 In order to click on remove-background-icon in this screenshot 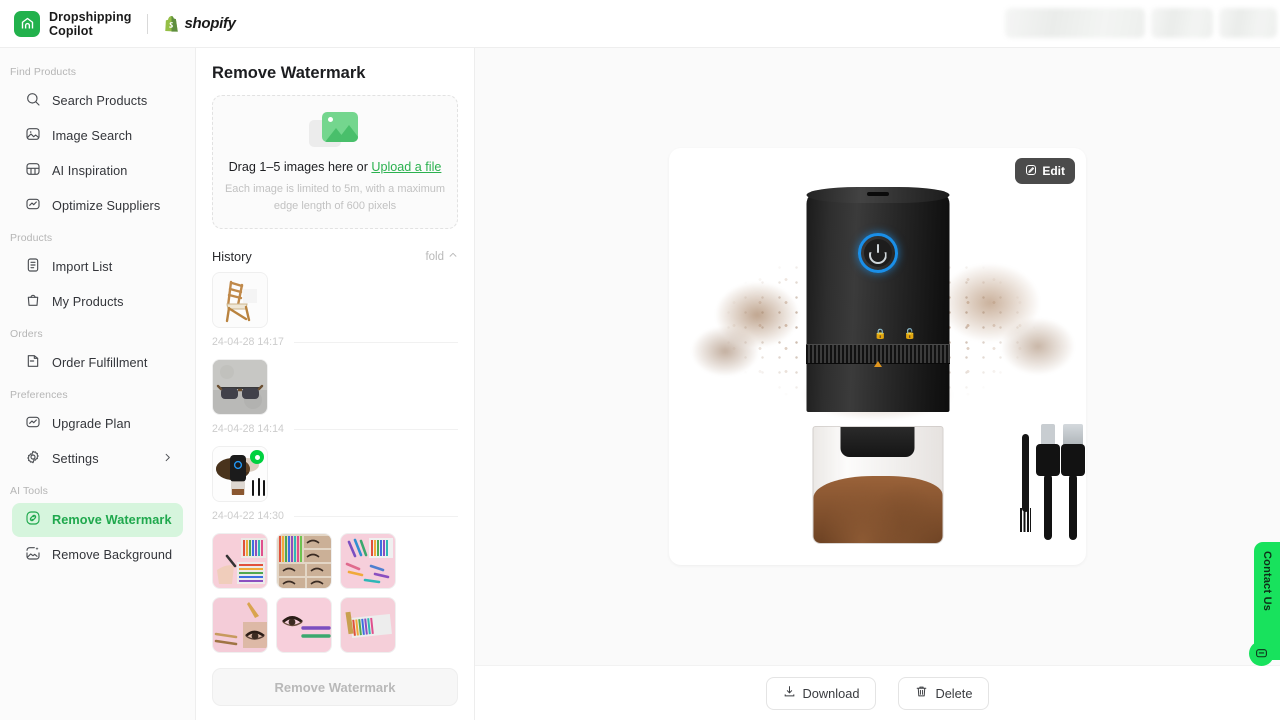, I will do `click(33, 555)`.